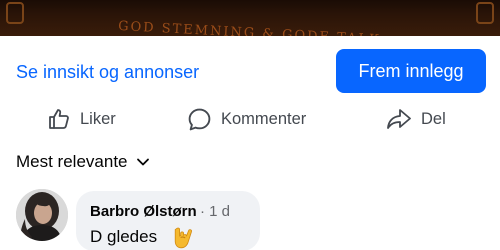 The height and width of the screenshot is (250, 500). I want to click on insights-and-ads-link: Se innsikt og annonser, so click(107, 72).